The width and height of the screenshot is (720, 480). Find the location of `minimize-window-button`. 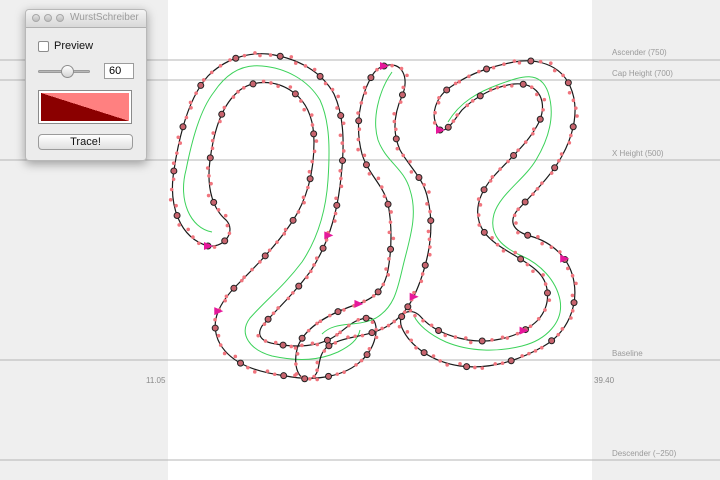

minimize-window-button is located at coordinates (48, 18).